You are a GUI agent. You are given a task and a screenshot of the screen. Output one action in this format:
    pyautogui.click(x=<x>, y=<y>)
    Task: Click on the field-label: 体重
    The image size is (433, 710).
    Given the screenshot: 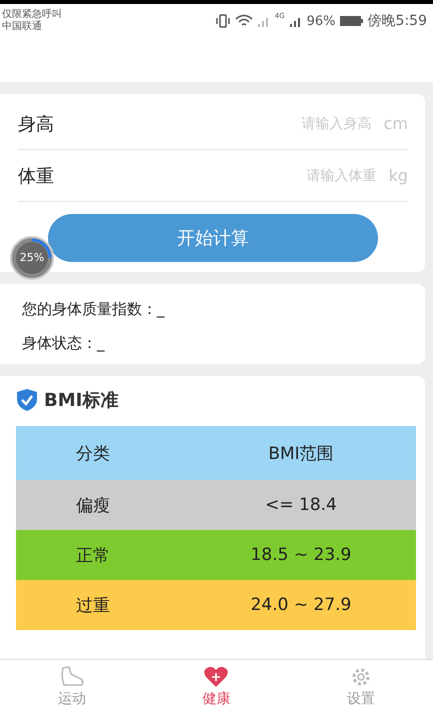 What is the action you would take?
    pyautogui.click(x=36, y=176)
    